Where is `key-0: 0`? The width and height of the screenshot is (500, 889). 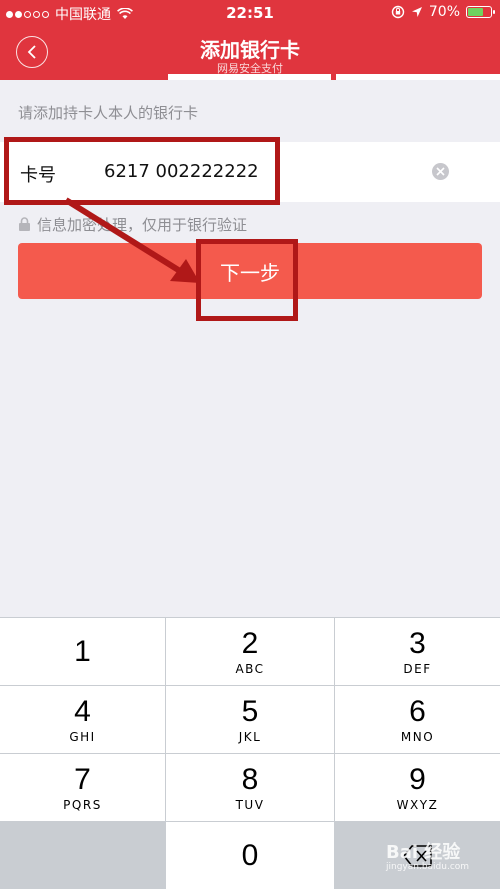 key-0: 0 is located at coordinates (250, 855).